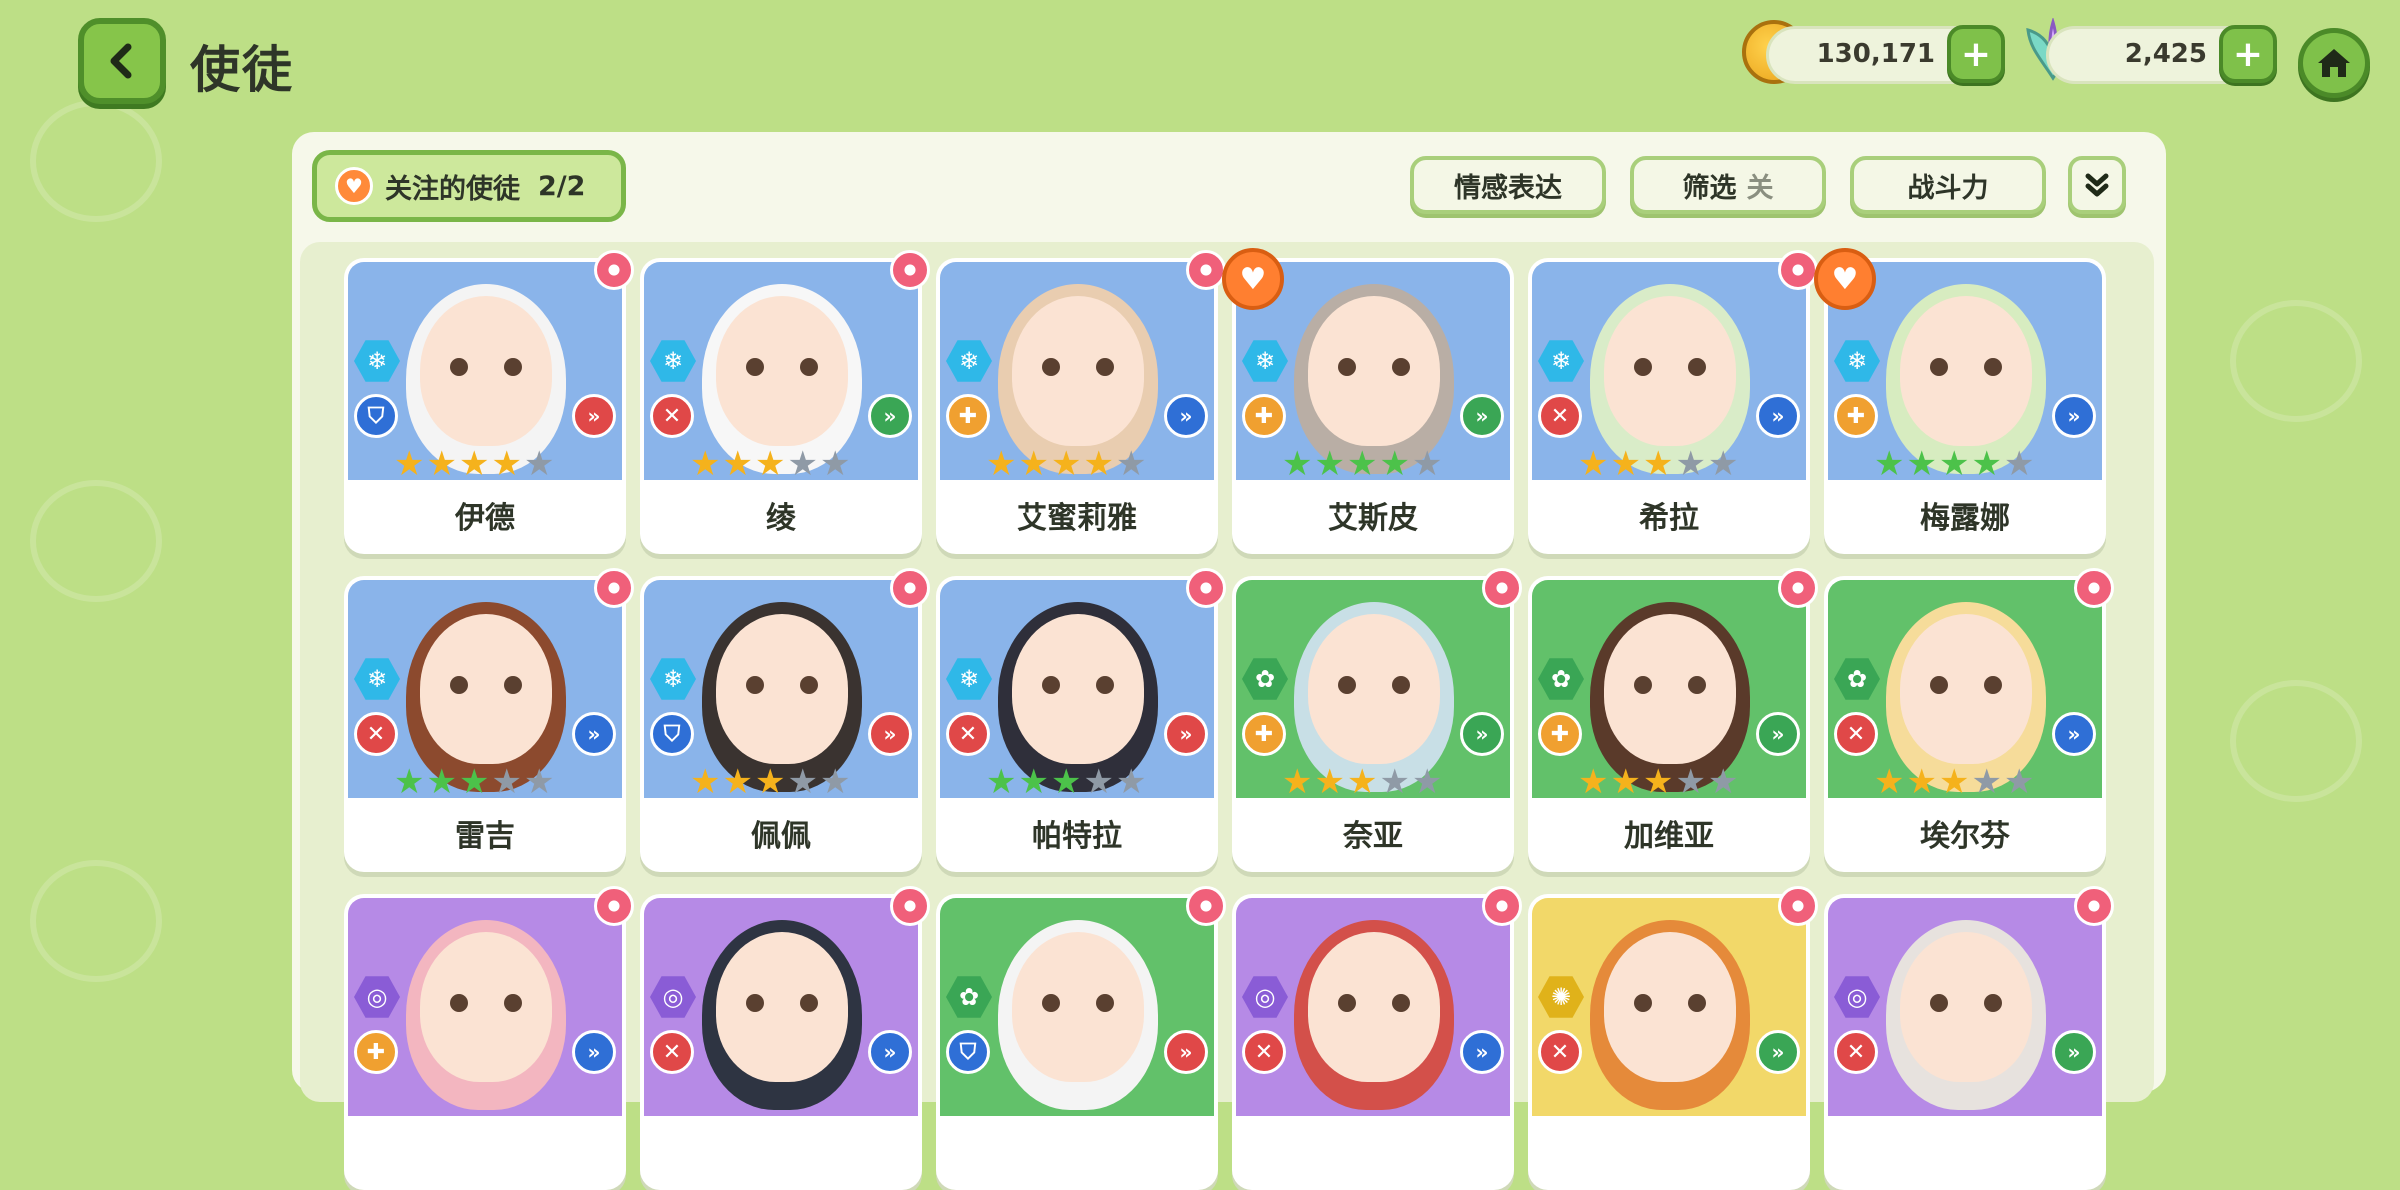 Image resolution: width=2400 pixels, height=1190 pixels. Describe the element at coordinates (1081, 402) in the screenshot. I see `apostle-card: ❄ ✚» ★ ★ ★ ★ ★ 艾蜜莉雅` at that location.